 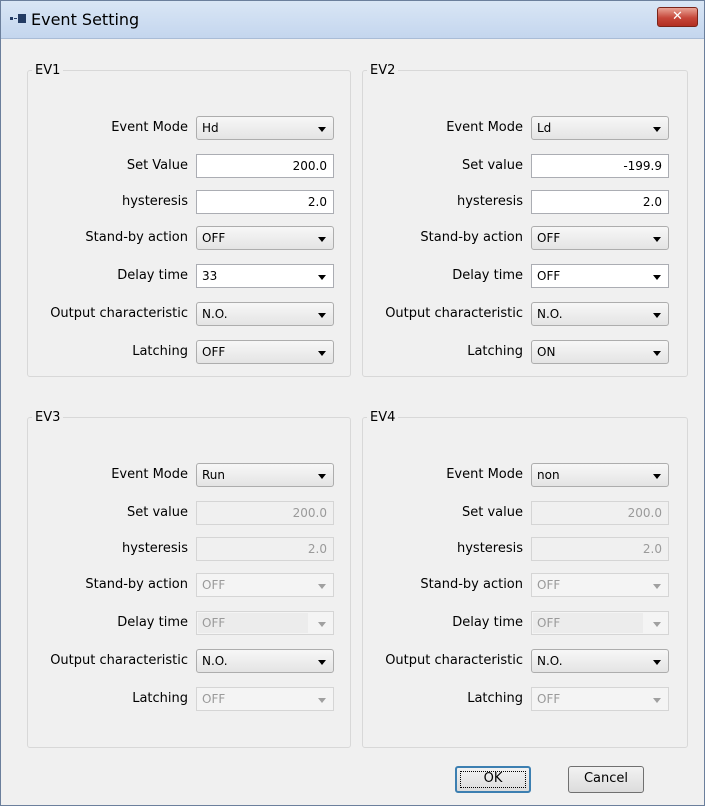 What do you see at coordinates (600, 475) in the screenshot?
I see `event-mode-dropdown: non` at bounding box center [600, 475].